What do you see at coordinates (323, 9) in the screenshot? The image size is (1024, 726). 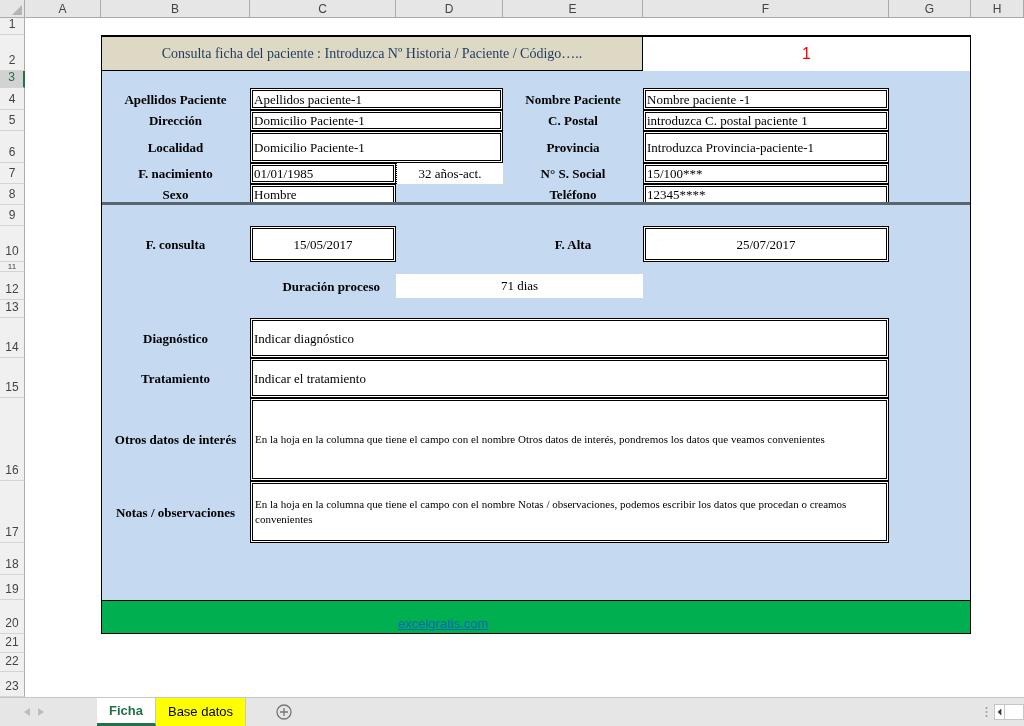 I see `column-header: C` at bounding box center [323, 9].